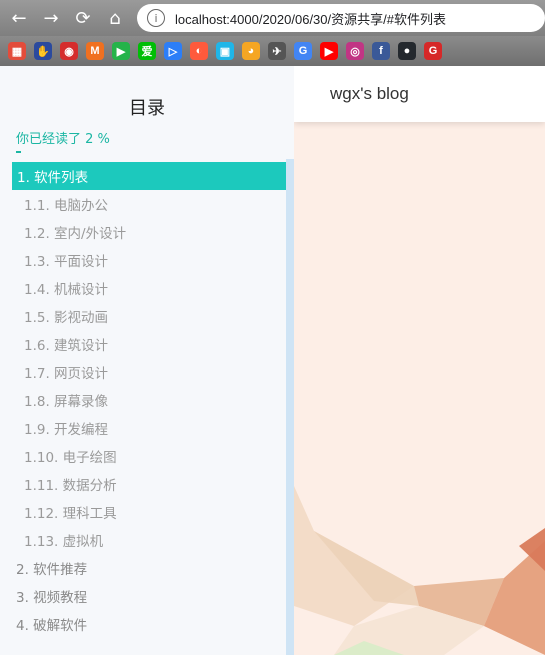  I want to click on m-app-icon: M, so click(95, 51).